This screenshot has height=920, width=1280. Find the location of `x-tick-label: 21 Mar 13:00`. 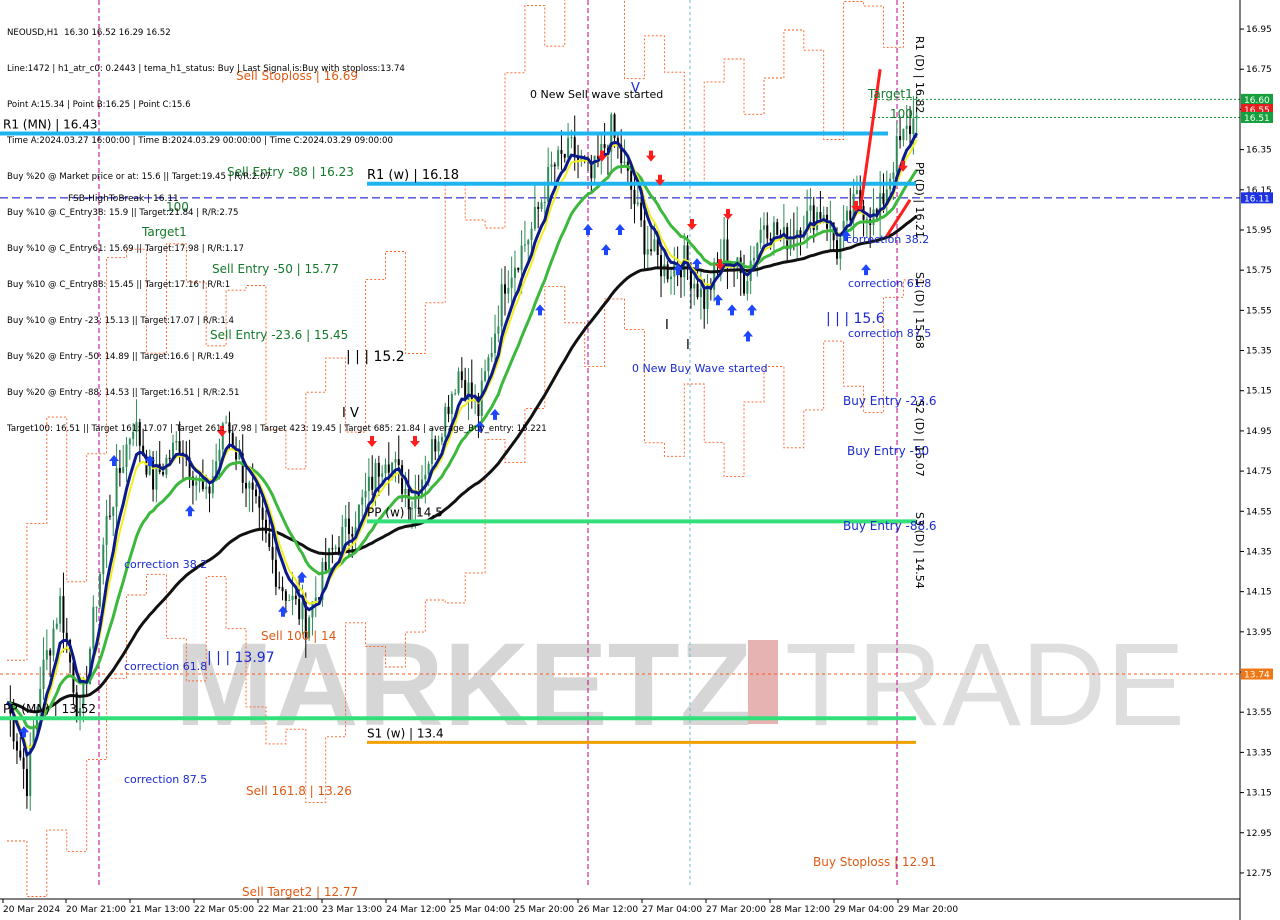

x-tick-label: 21 Mar 13:00 is located at coordinates (160, 910).